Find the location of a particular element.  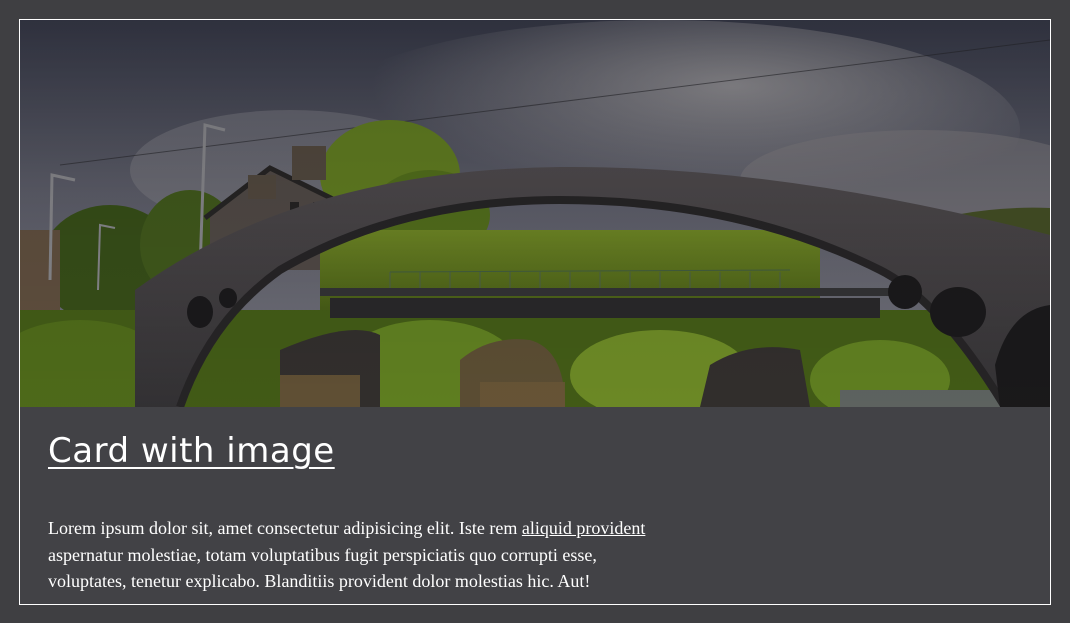

card-title-link: Card with image is located at coordinates (191, 451).